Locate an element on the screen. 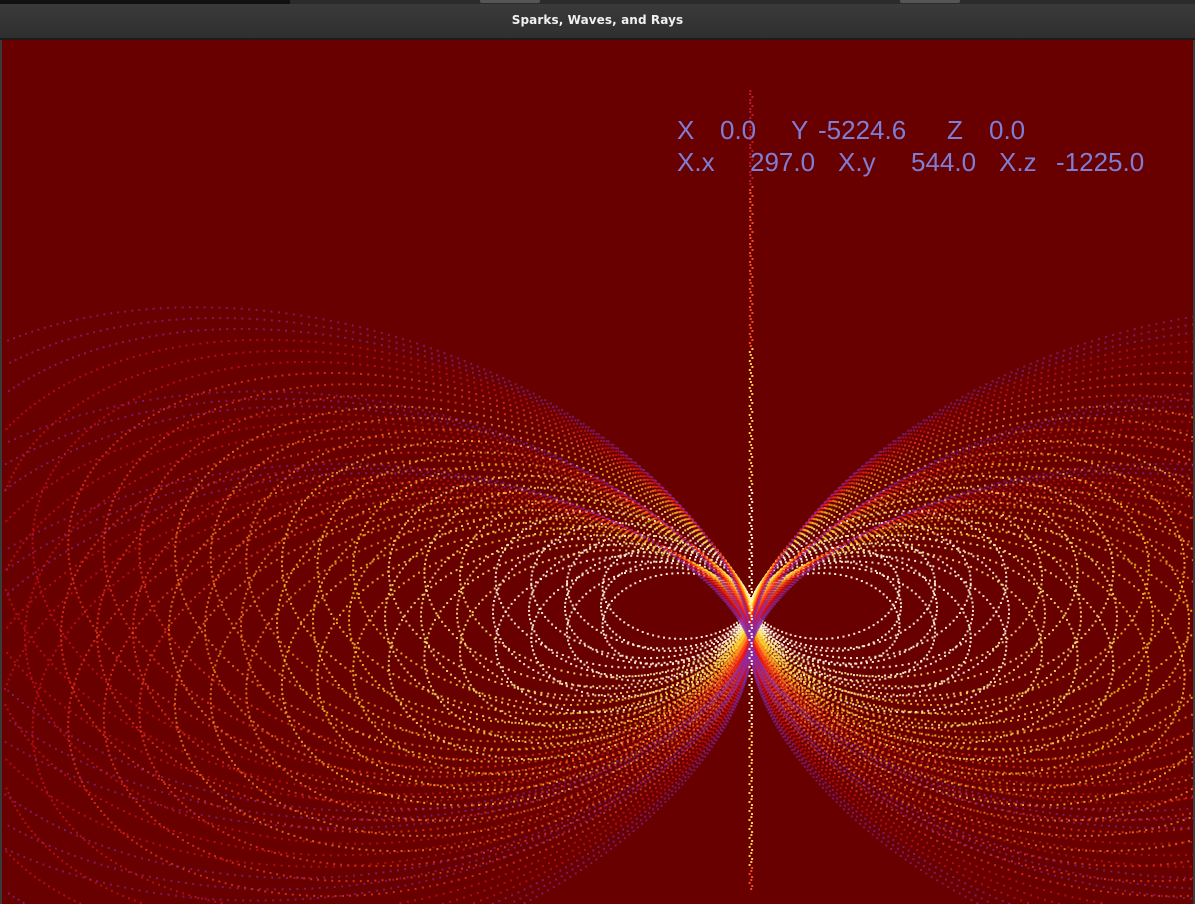  xy-label: X.y is located at coordinates (857, 162).